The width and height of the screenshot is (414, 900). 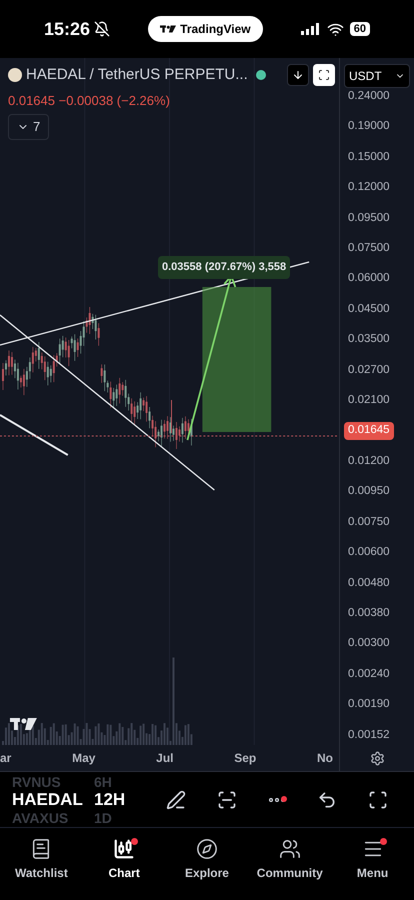 What do you see at coordinates (369, 552) in the screenshot?
I see `price-axis-label: 0.00600` at bounding box center [369, 552].